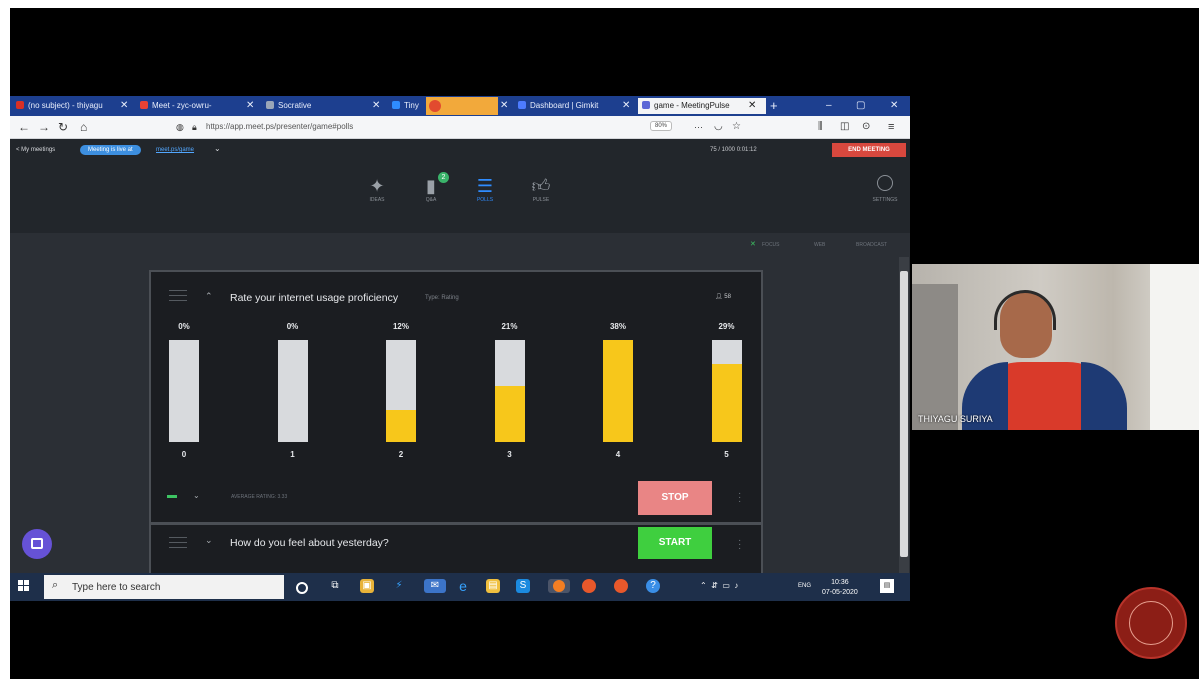 This screenshot has height=679, width=1199. What do you see at coordinates (435, 106) in the screenshot?
I see `record-icon` at bounding box center [435, 106].